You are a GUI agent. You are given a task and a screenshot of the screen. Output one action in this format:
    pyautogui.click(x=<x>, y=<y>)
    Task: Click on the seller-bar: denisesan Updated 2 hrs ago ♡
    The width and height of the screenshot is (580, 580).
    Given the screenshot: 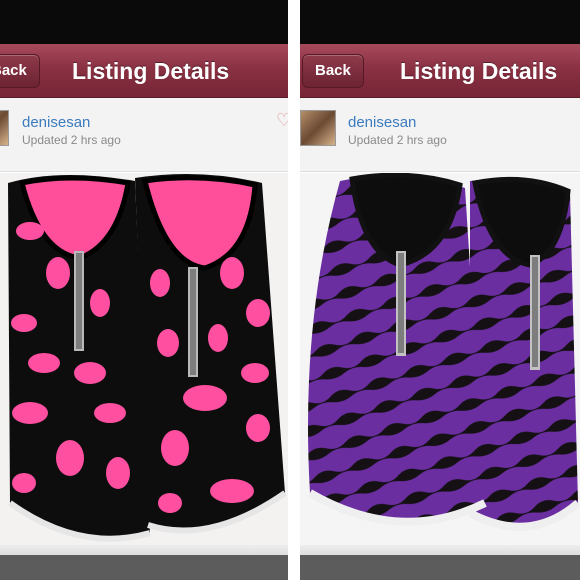 What is the action you would take?
    pyautogui.click(x=144, y=135)
    